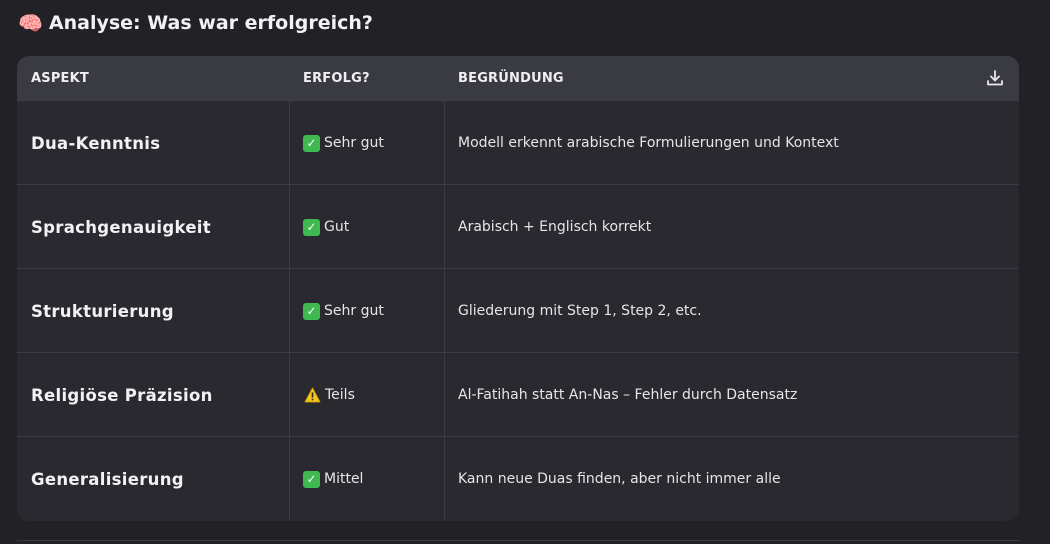 This screenshot has height=544, width=1050. What do you see at coordinates (102, 311) in the screenshot?
I see `aspect-cell: Strukturierung` at bounding box center [102, 311].